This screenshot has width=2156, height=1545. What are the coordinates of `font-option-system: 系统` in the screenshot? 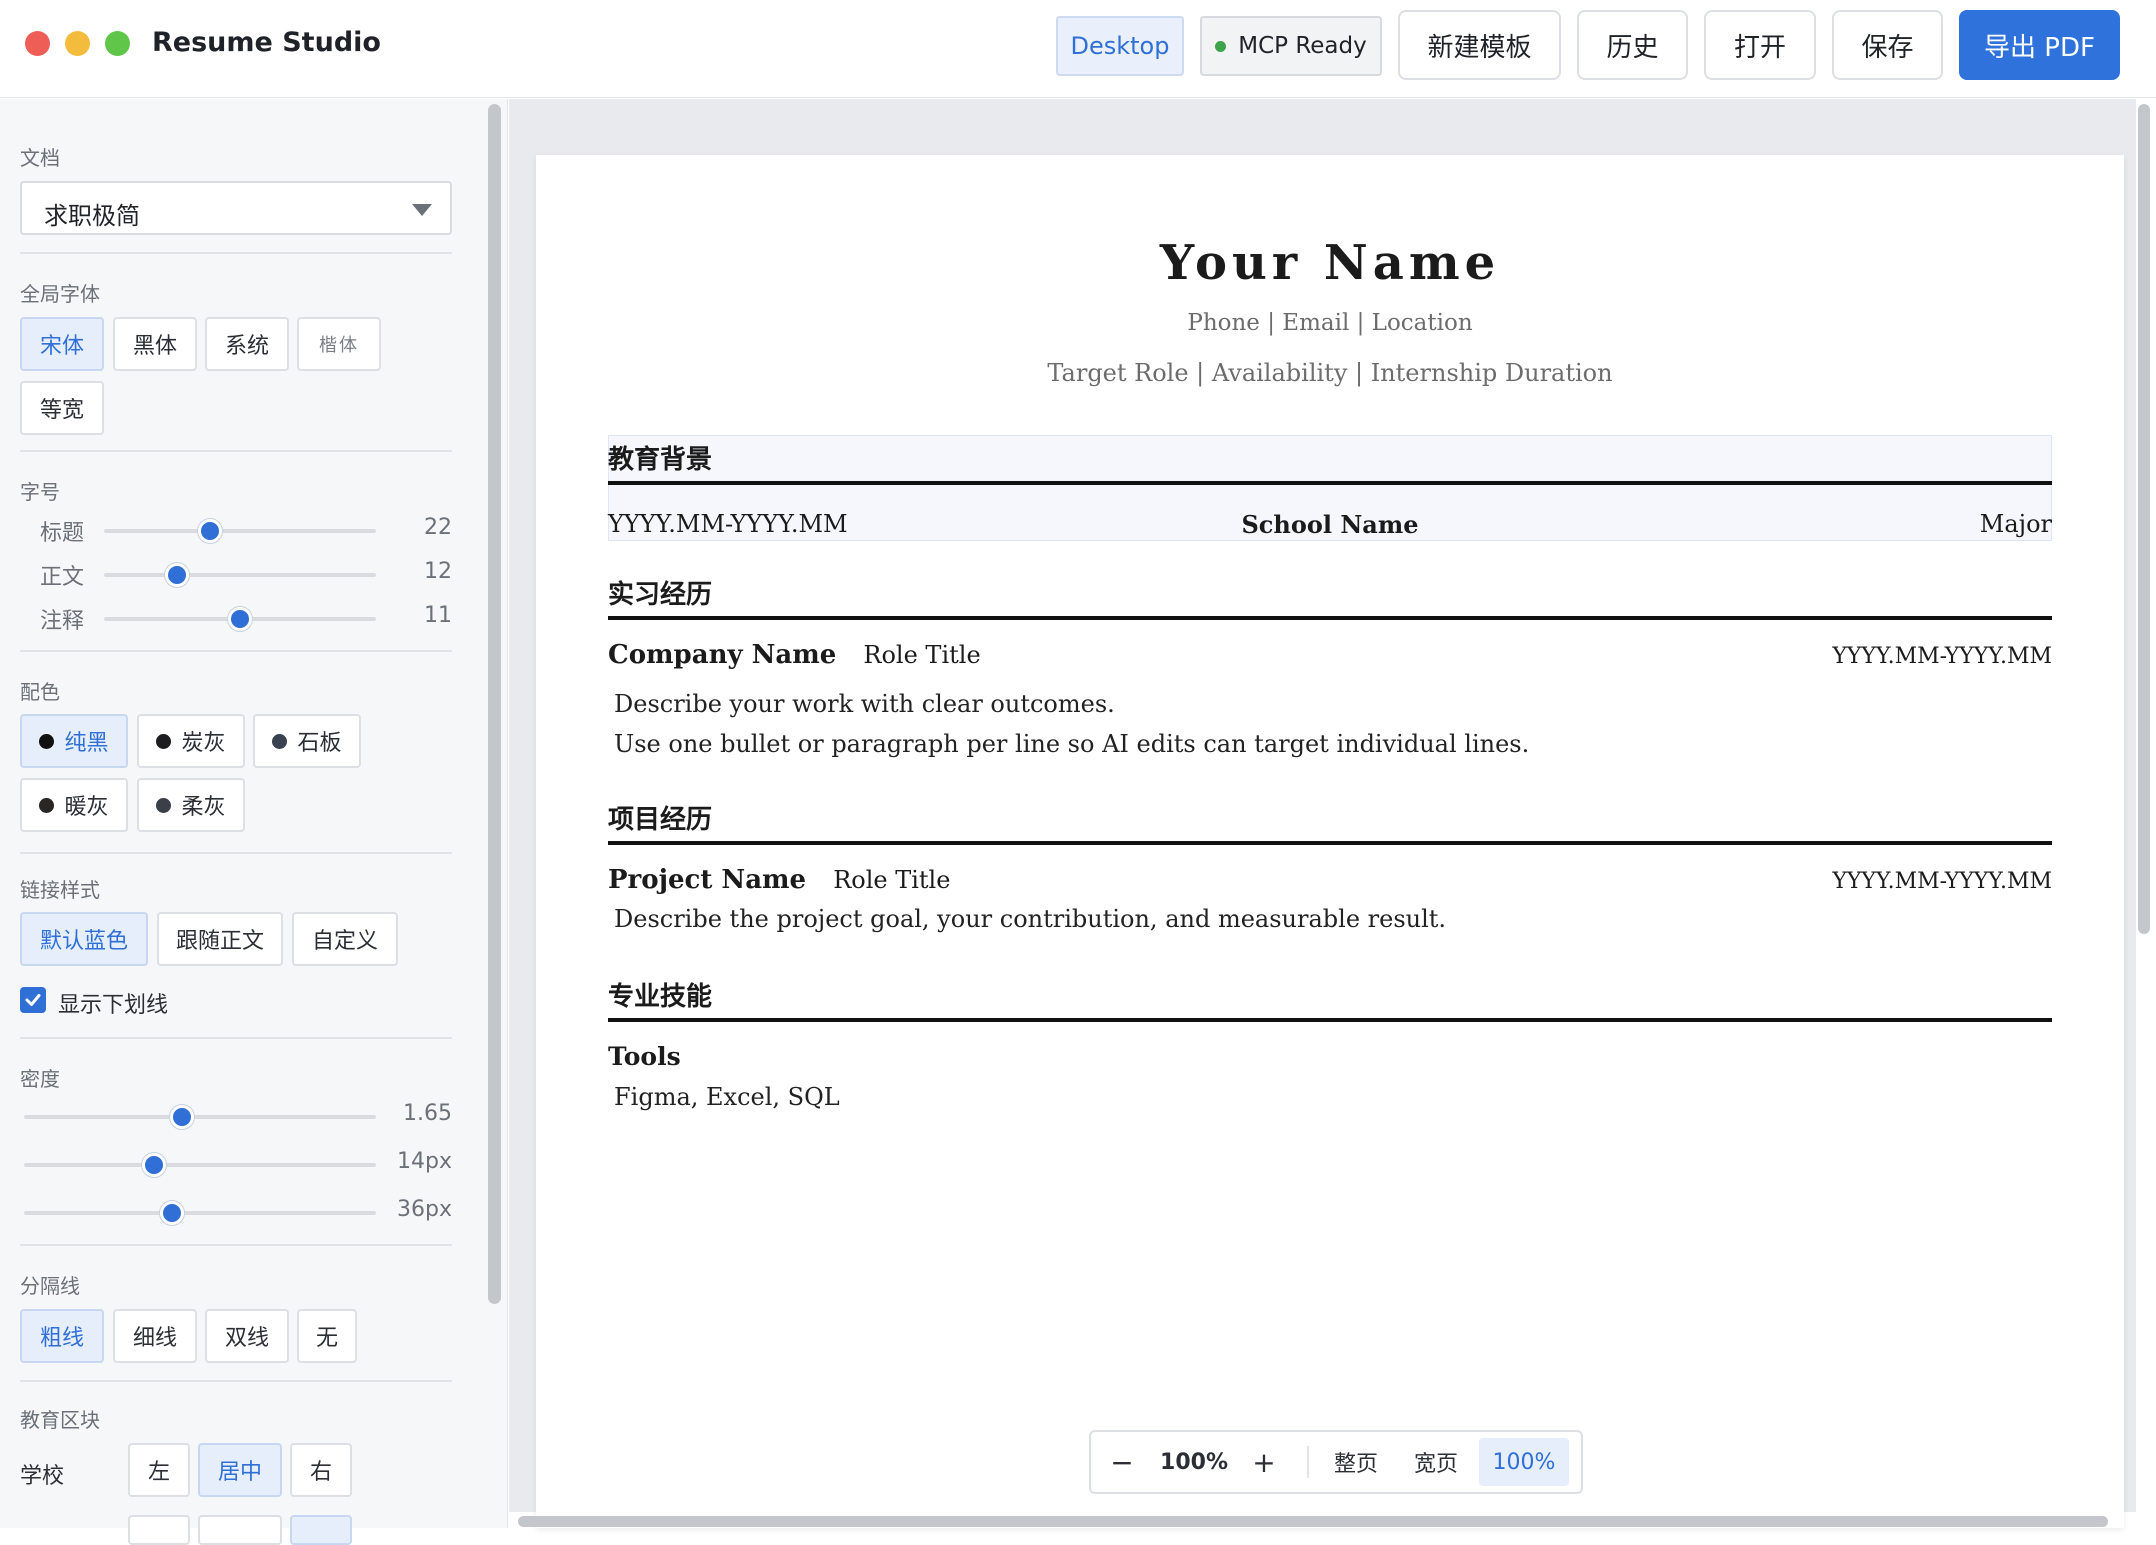 It's located at (247, 344).